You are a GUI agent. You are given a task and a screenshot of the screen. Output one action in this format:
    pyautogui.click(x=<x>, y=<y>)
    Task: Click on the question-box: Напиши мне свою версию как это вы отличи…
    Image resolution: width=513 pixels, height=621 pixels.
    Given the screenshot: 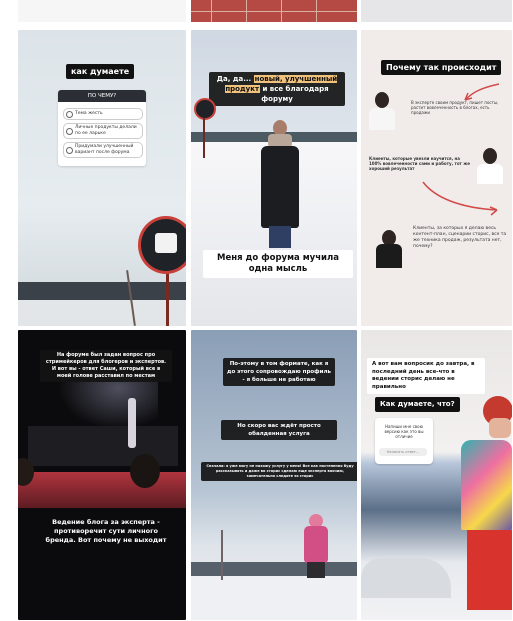 What is the action you would take?
    pyautogui.click(x=404, y=441)
    